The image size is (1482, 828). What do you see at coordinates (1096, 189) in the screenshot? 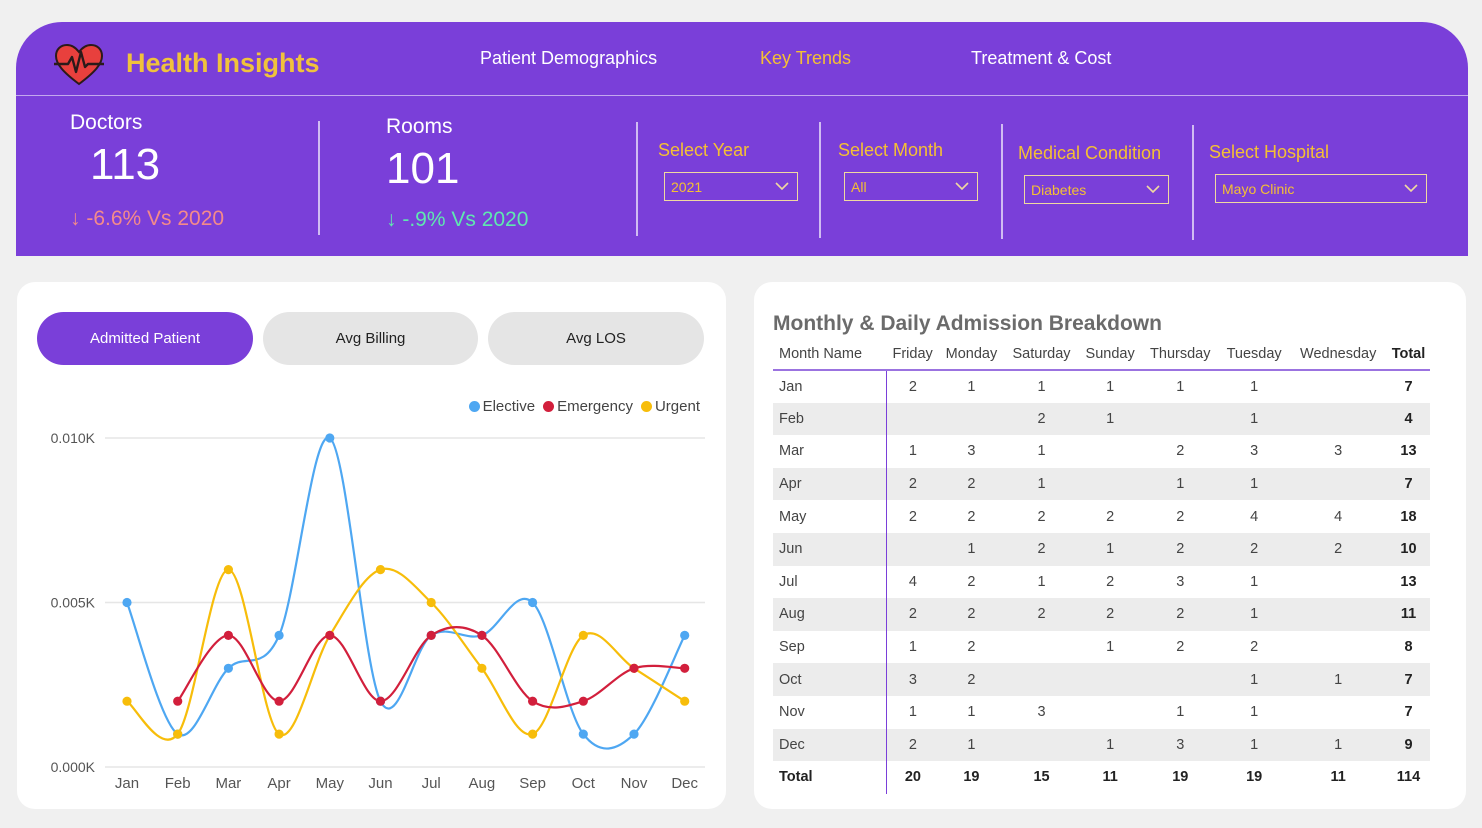
I see `medical-condition-dropdown: Diabetes` at bounding box center [1096, 189].